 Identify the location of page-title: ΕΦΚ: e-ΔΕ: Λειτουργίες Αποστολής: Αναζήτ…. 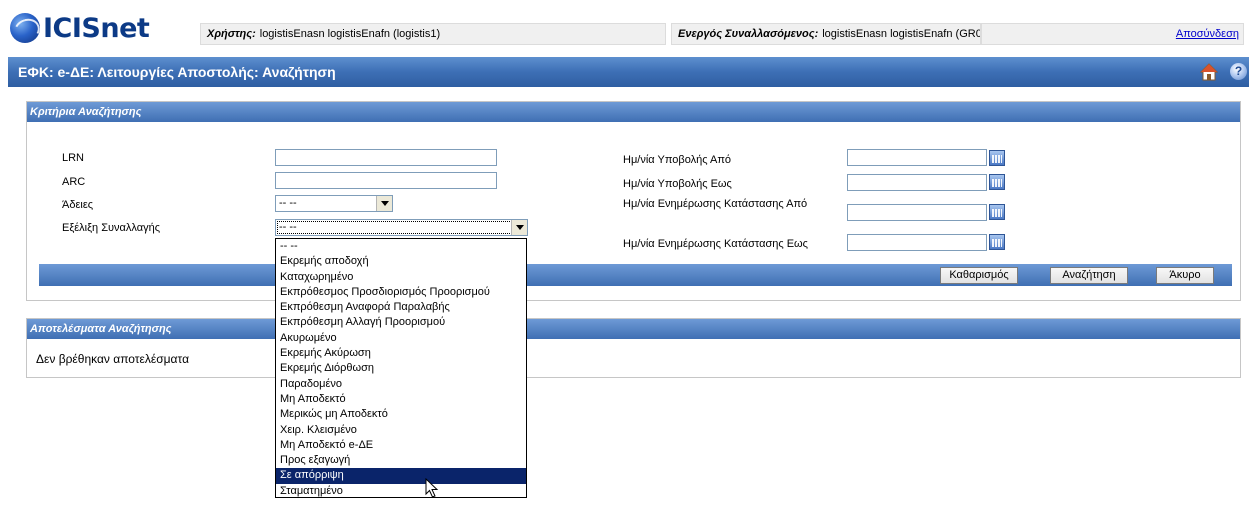
(177, 72).